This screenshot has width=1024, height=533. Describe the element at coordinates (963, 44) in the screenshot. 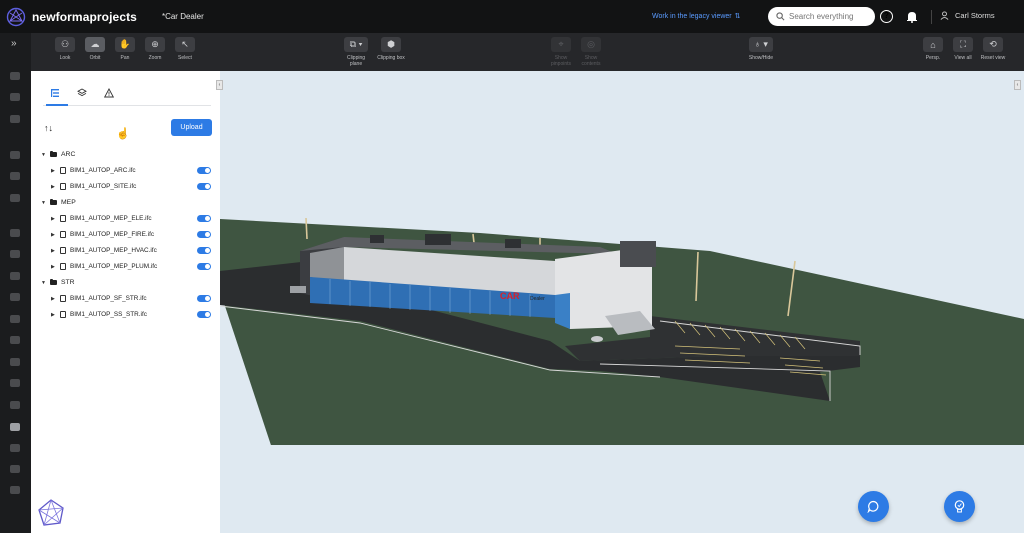

I see `view-all-icon: ⛶` at that location.